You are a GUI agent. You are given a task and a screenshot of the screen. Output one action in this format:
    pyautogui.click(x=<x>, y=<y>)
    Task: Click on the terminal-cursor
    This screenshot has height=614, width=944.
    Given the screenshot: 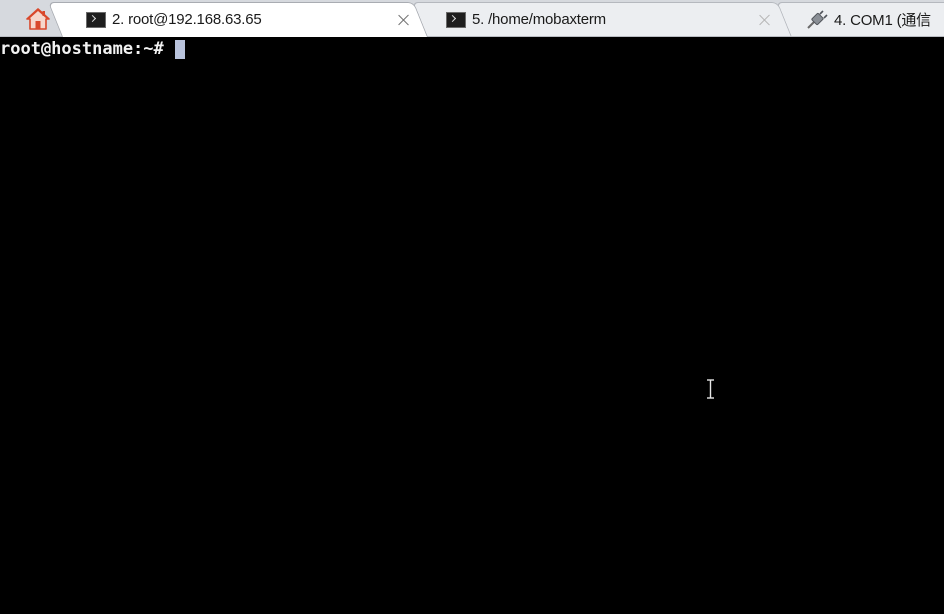 What is the action you would take?
    pyautogui.click(x=180, y=49)
    